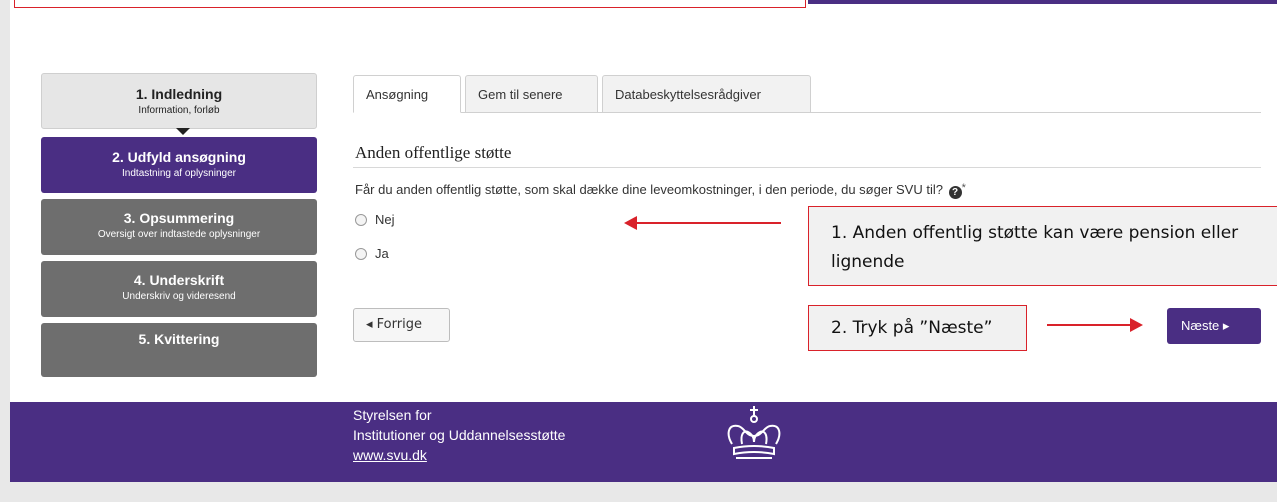 The width and height of the screenshot is (1277, 502). What do you see at coordinates (708, 223) in the screenshot?
I see `annotation-arrow-left` at bounding box center [708, 223].